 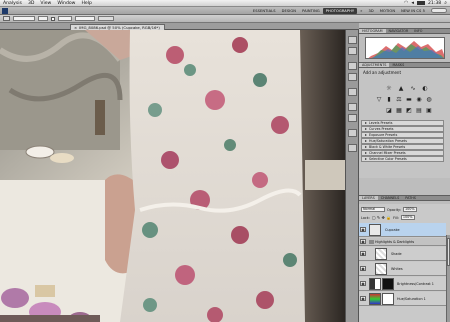 I want to click on tab-paths: PATHS, so click(x=410, y=198).